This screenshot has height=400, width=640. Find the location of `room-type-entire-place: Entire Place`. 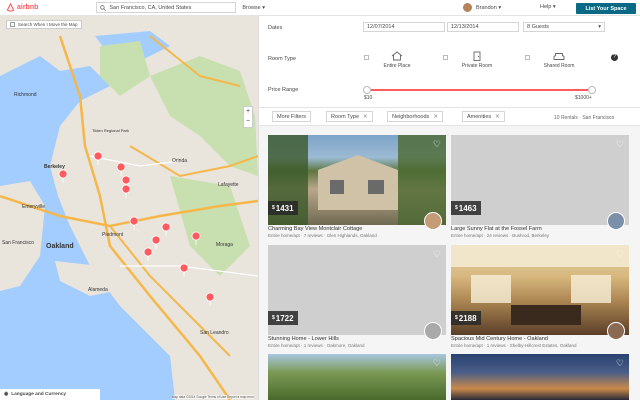

room-type-entire-place: Entire Place is located at coordinates (397, 60).